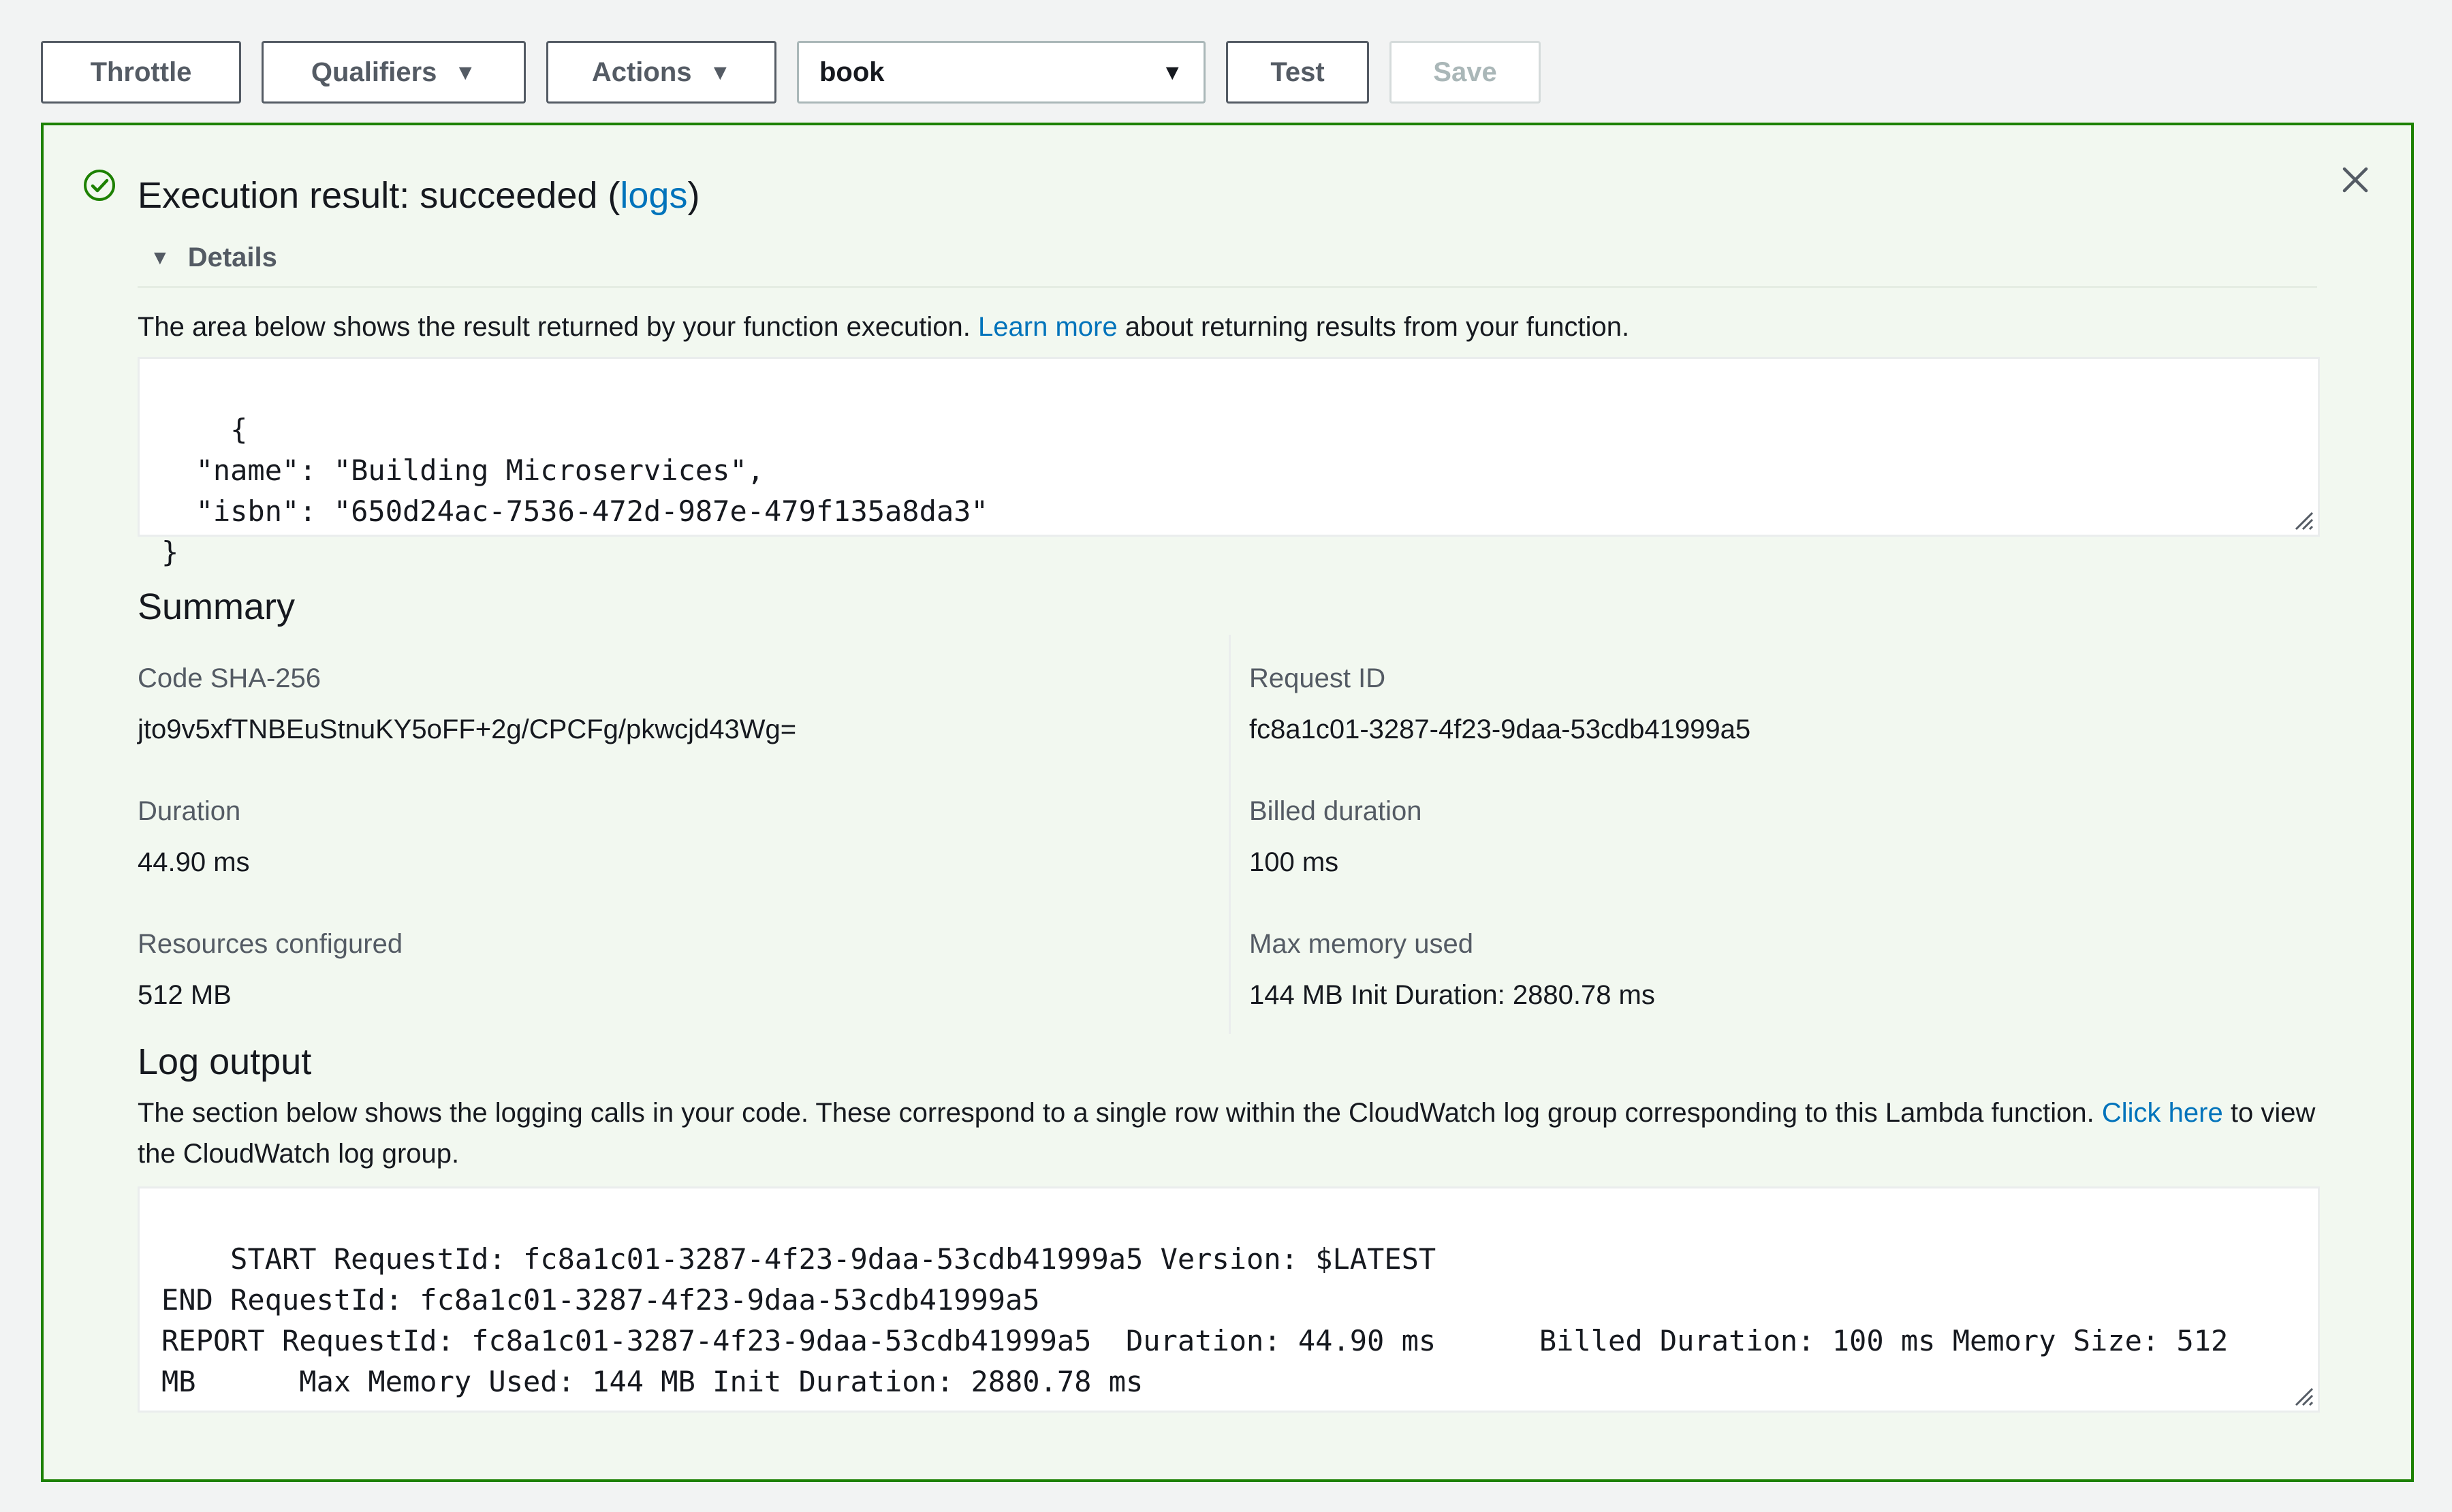 This screenshot has width=2452, height=1512. I want to click on details-toggle: ▼ Details, so click(213, 257).